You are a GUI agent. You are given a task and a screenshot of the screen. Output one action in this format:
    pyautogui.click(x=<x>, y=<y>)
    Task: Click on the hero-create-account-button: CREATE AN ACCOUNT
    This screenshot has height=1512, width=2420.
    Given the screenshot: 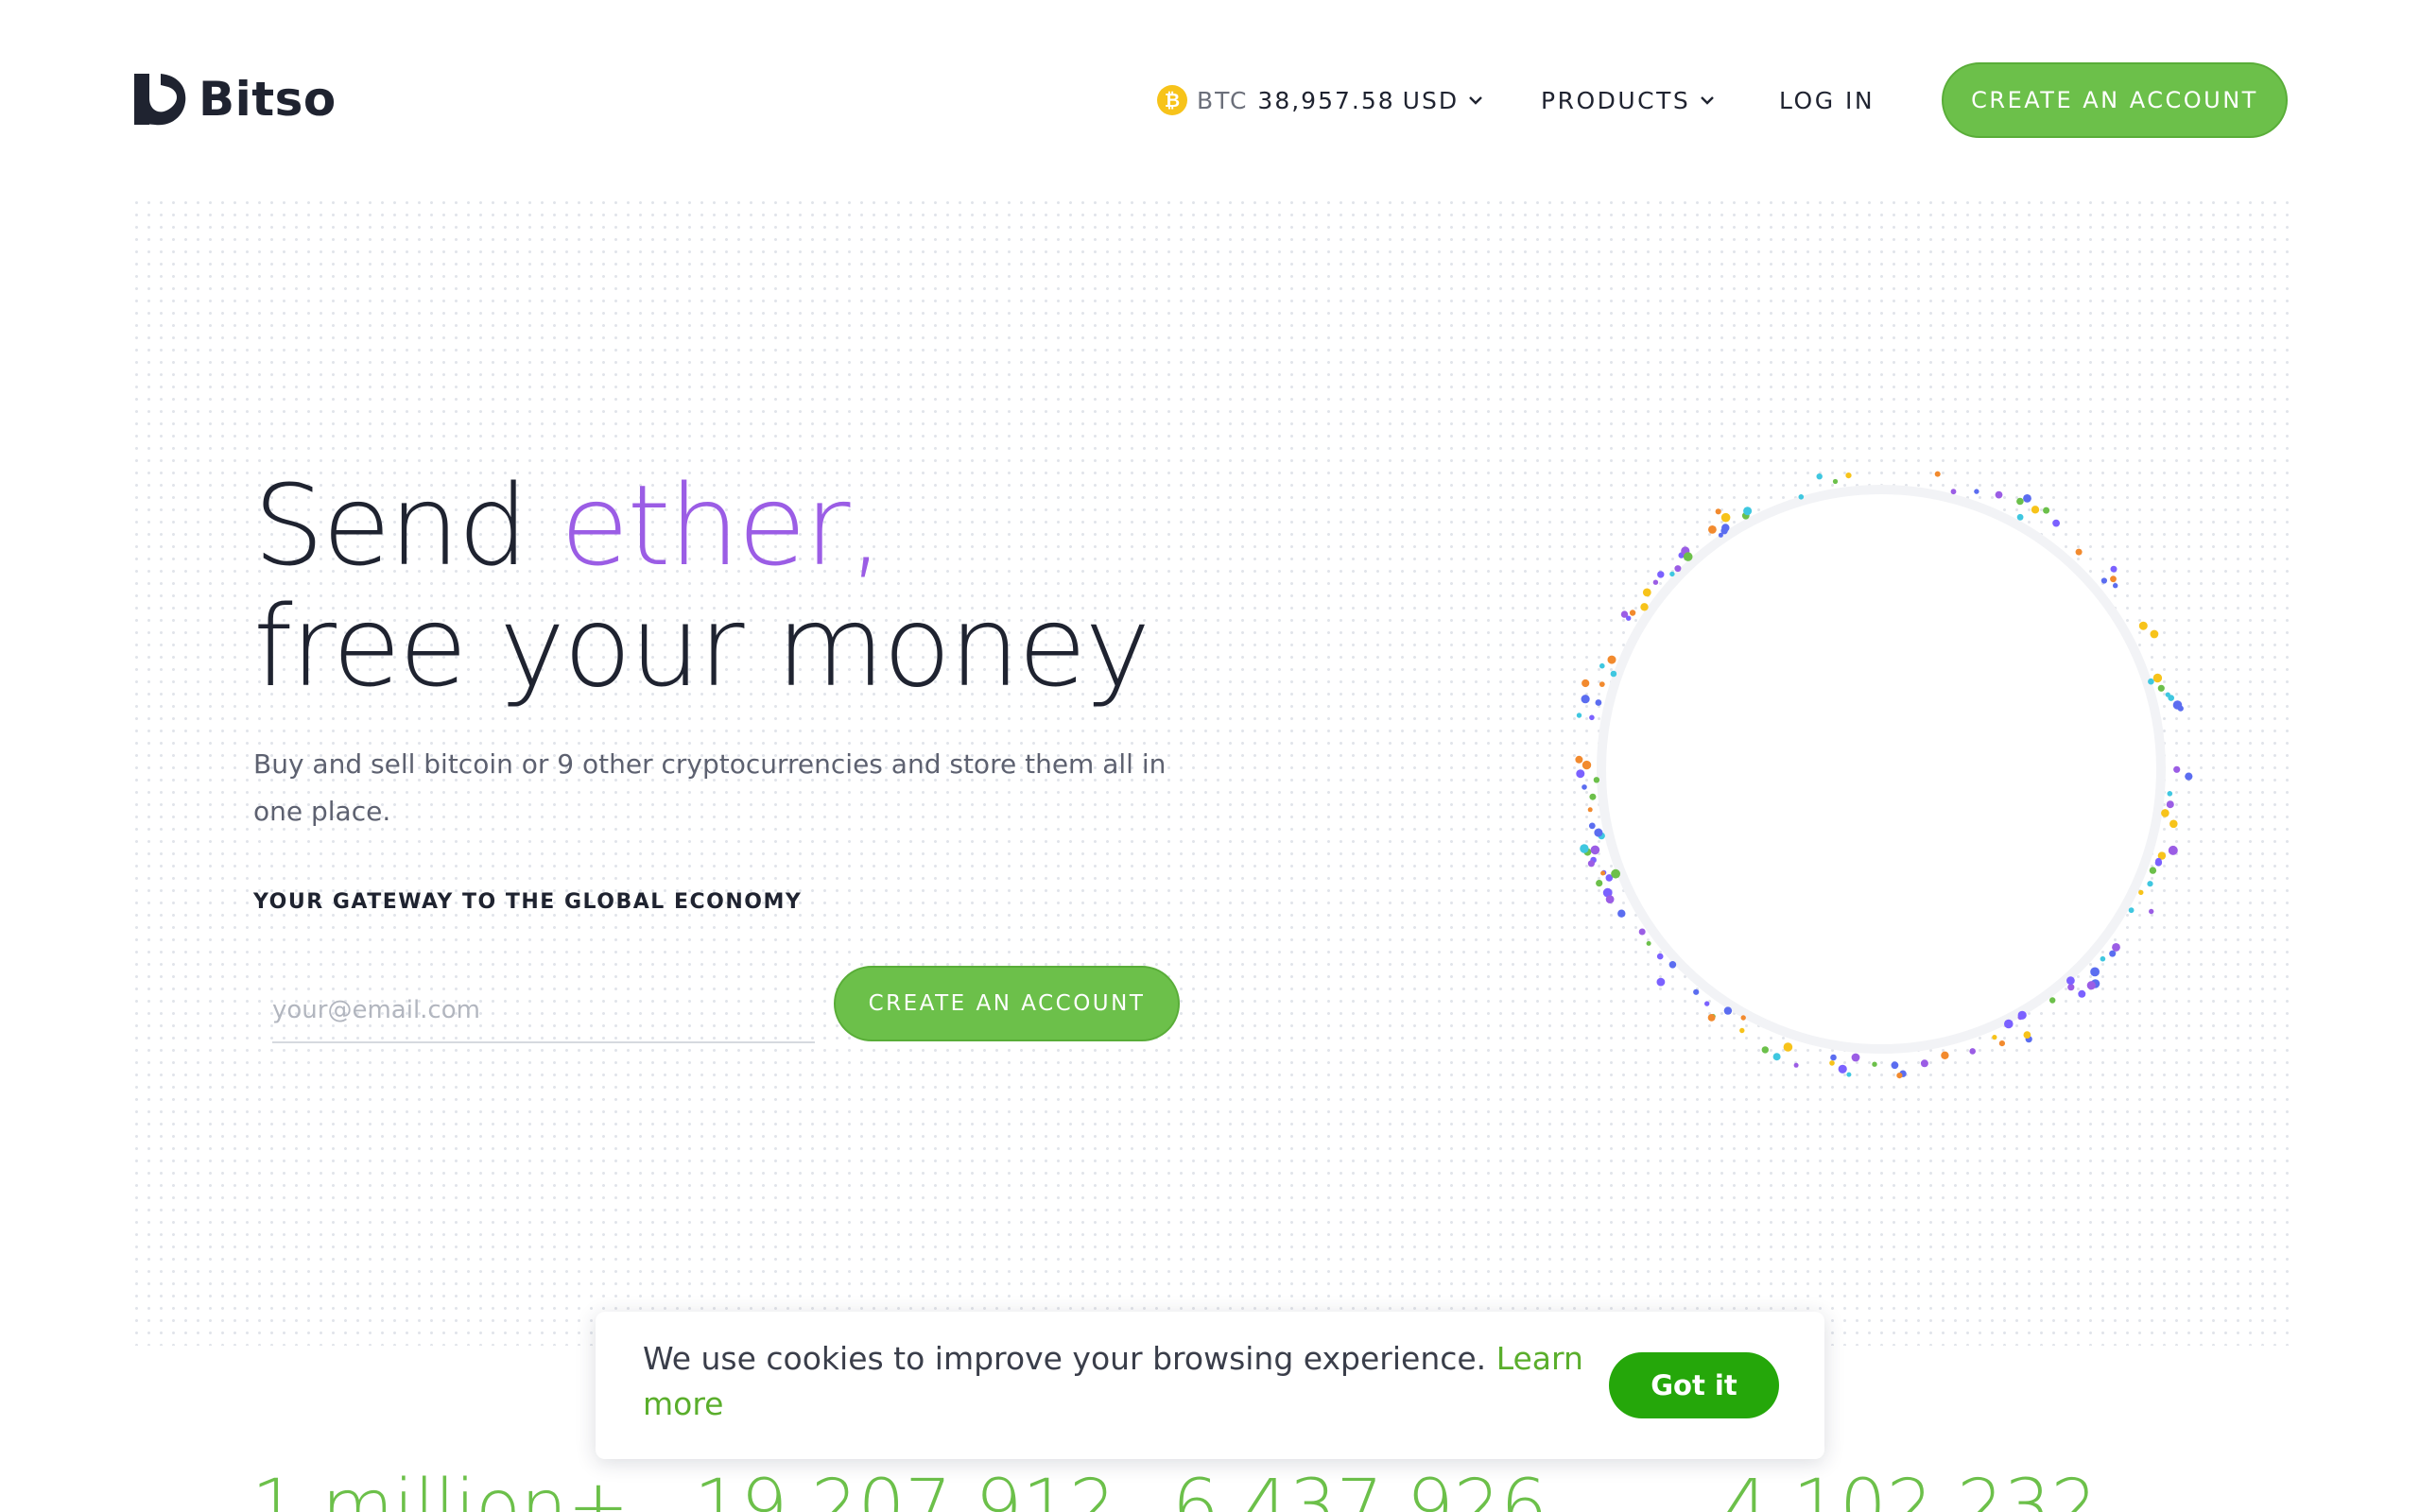 What is the action you would take?
    pyautogui.click(x=1007, y=1003)
    